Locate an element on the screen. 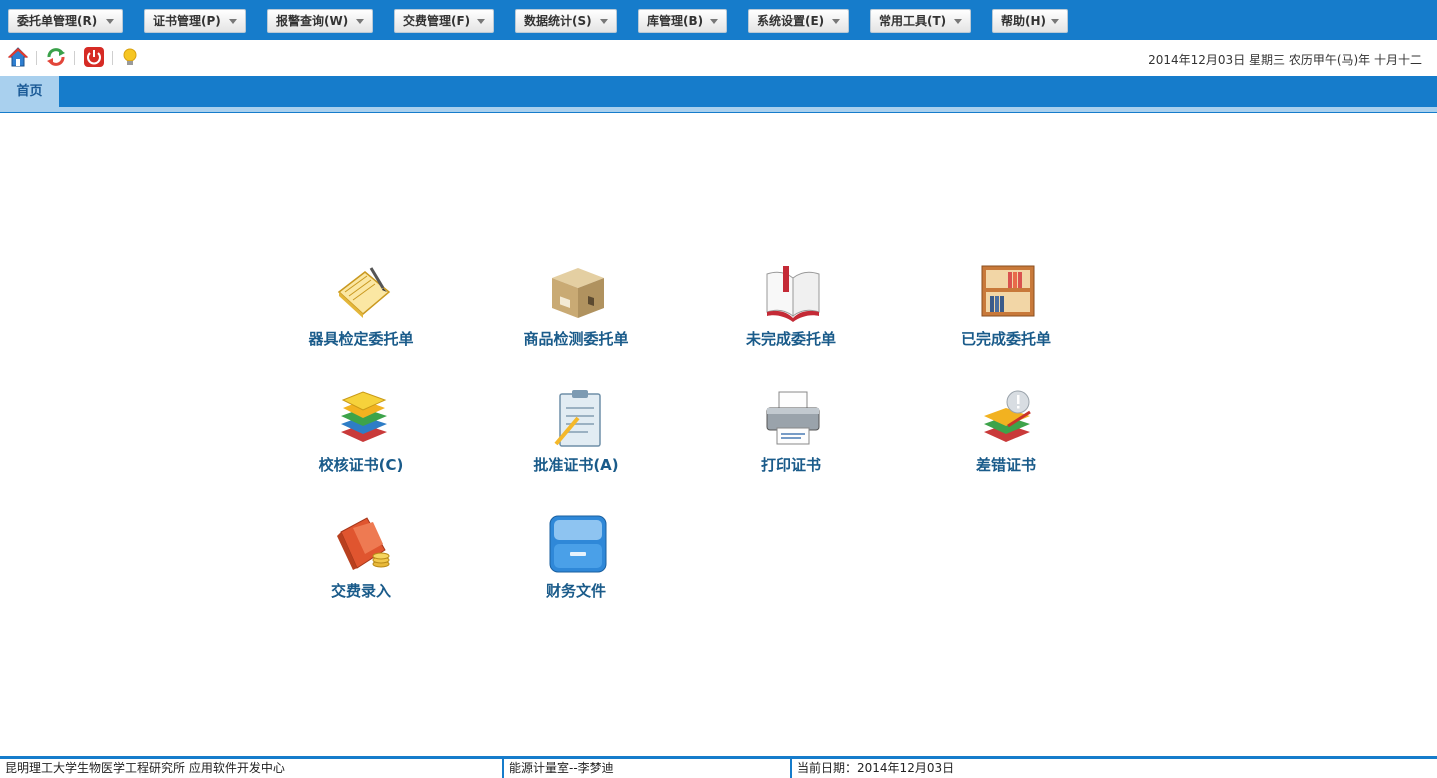 Image resolution: width=1437 pixels, height=778 pixels. menu-label: 证书管理(P) is located at coordinates (187, 21).